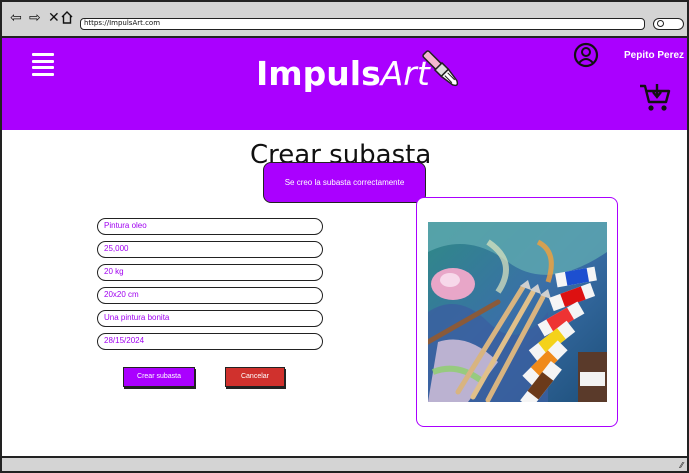 Image resolution: width=689 pixels, height=473 pixels. What do you see at coordinates (654, 55) in the screenshot?
I see `user-name: Pepito Perez` at bounding box center [654, 55].